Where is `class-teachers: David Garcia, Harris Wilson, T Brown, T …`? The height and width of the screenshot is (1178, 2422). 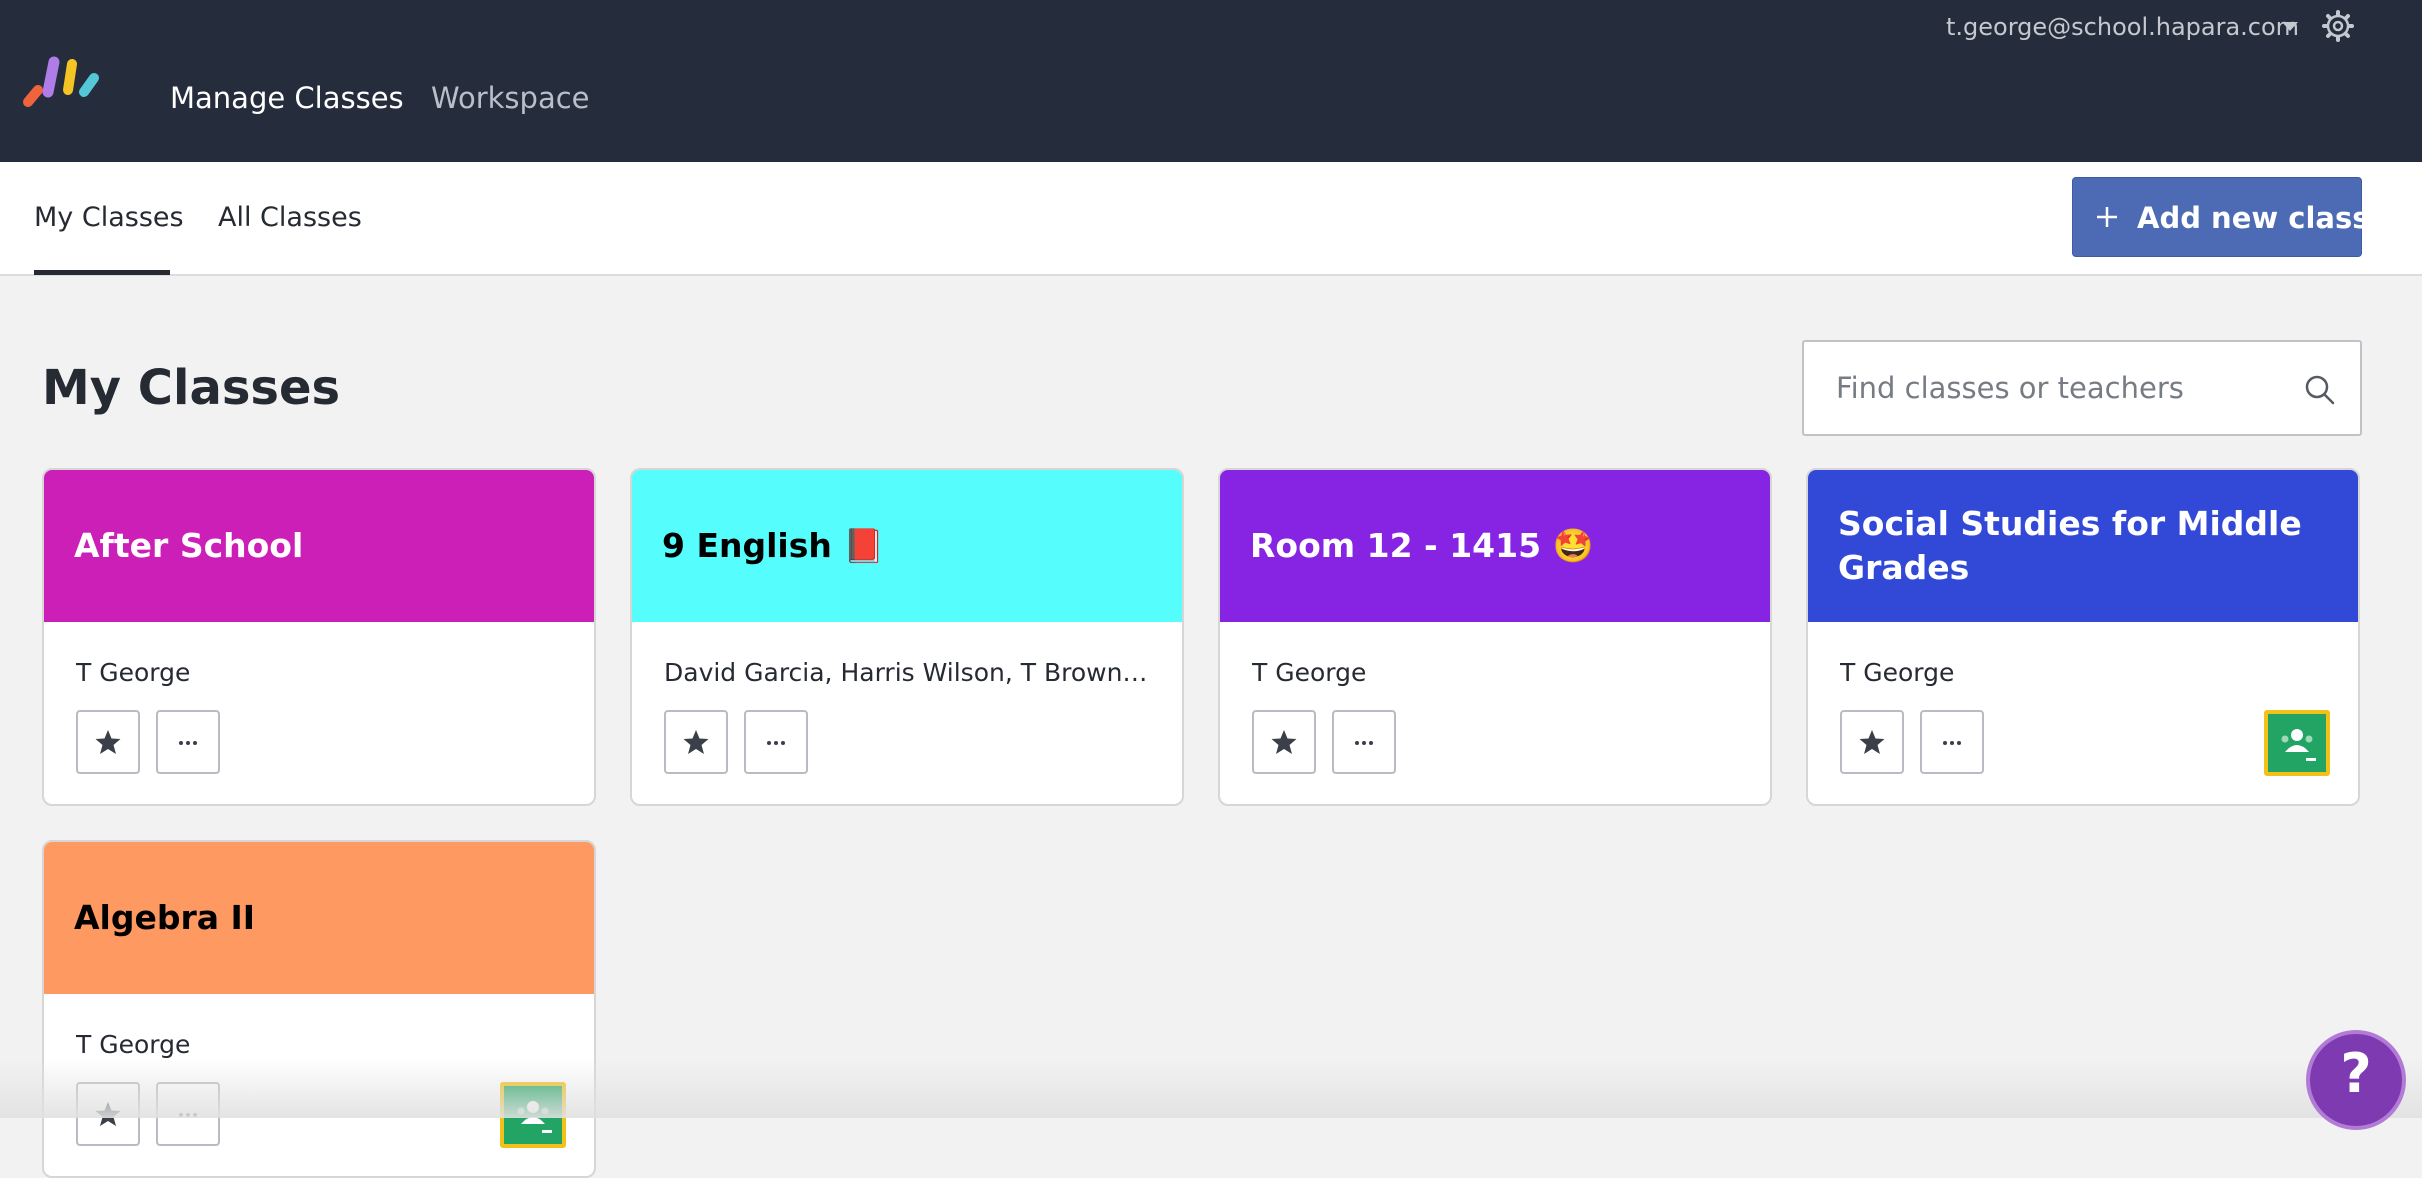 class-teachers: David Garcia, Harris Wilson, T Brown, T … is located at coordinates (909, 672).